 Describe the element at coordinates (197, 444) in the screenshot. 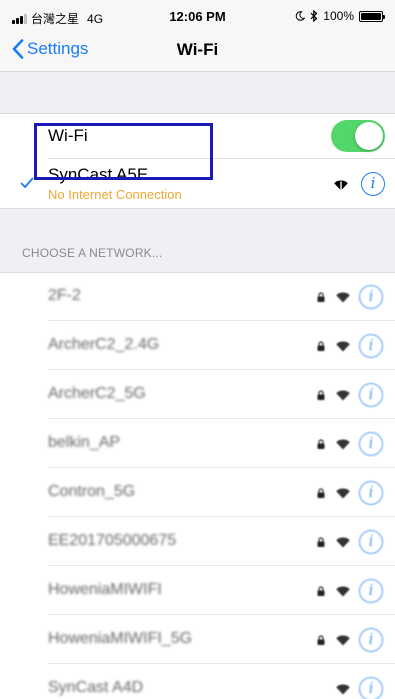

I see `network-row: belkin_AP i` at that location.